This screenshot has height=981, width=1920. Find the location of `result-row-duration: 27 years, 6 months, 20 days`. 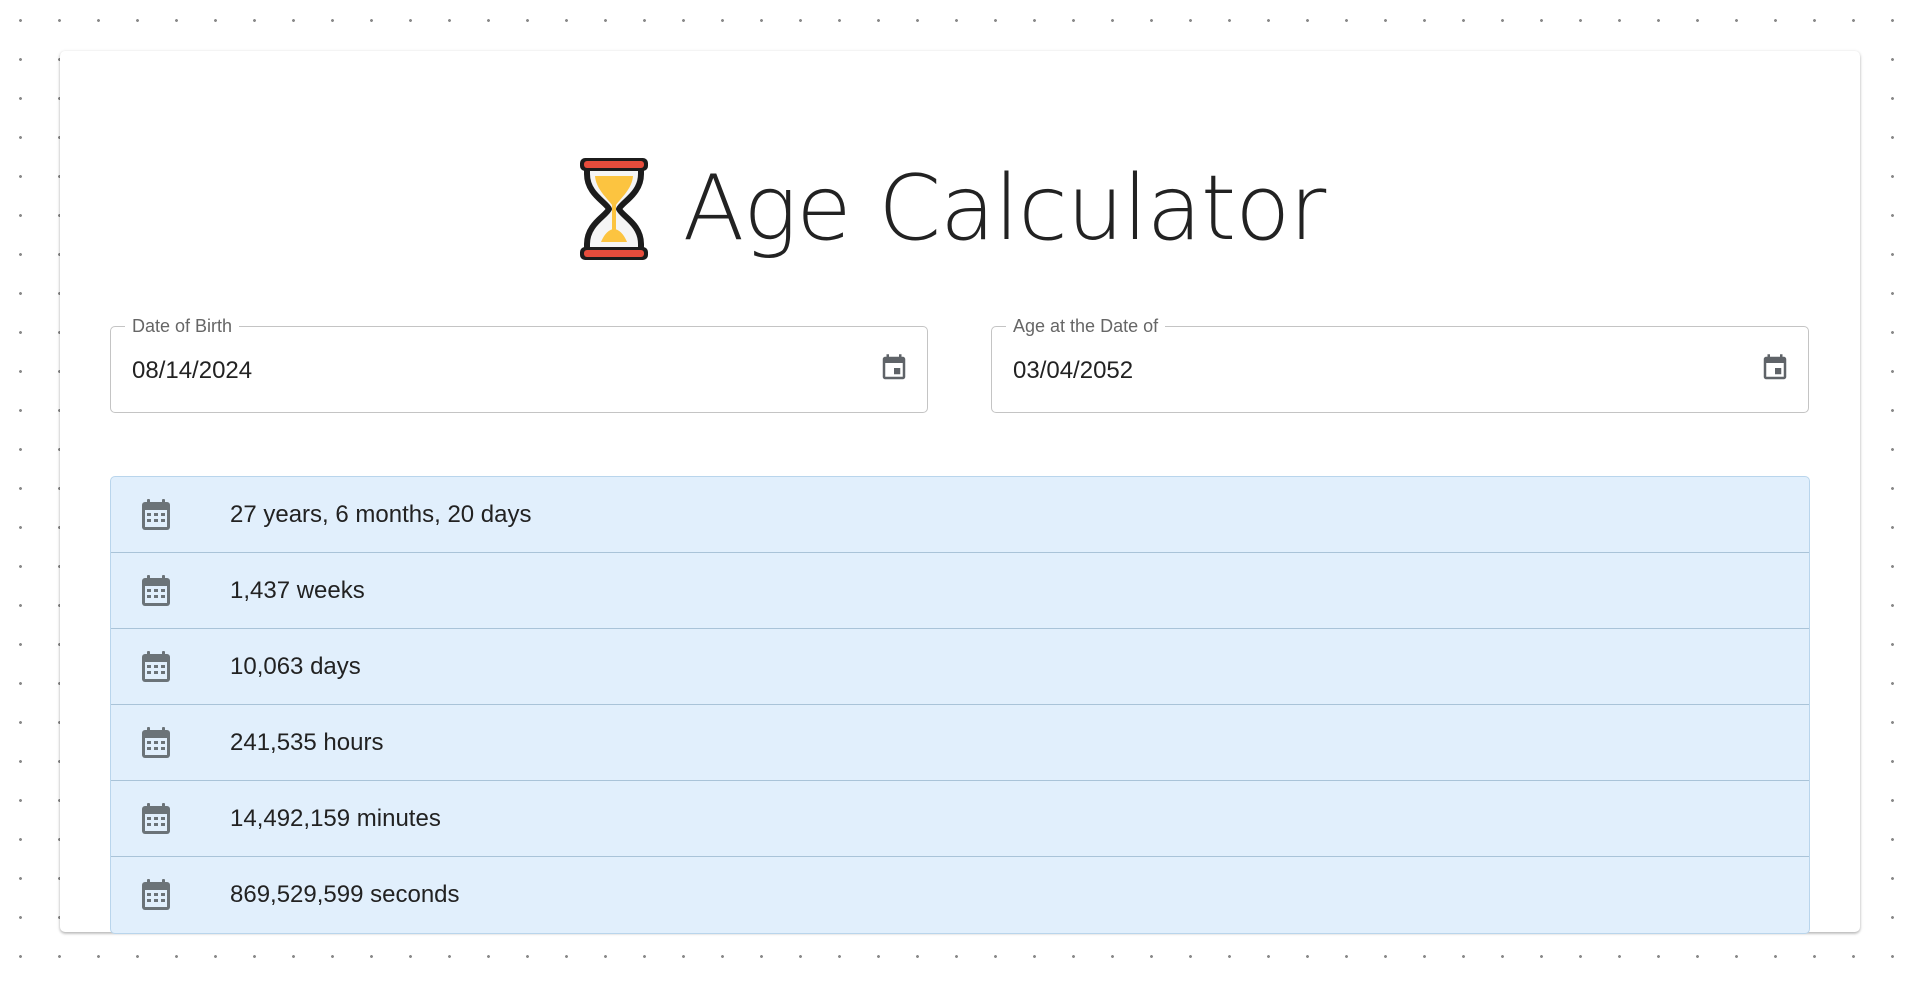

result-row-duration: 27 years, 6 months, 20 days is located at coordinates (960, 515).